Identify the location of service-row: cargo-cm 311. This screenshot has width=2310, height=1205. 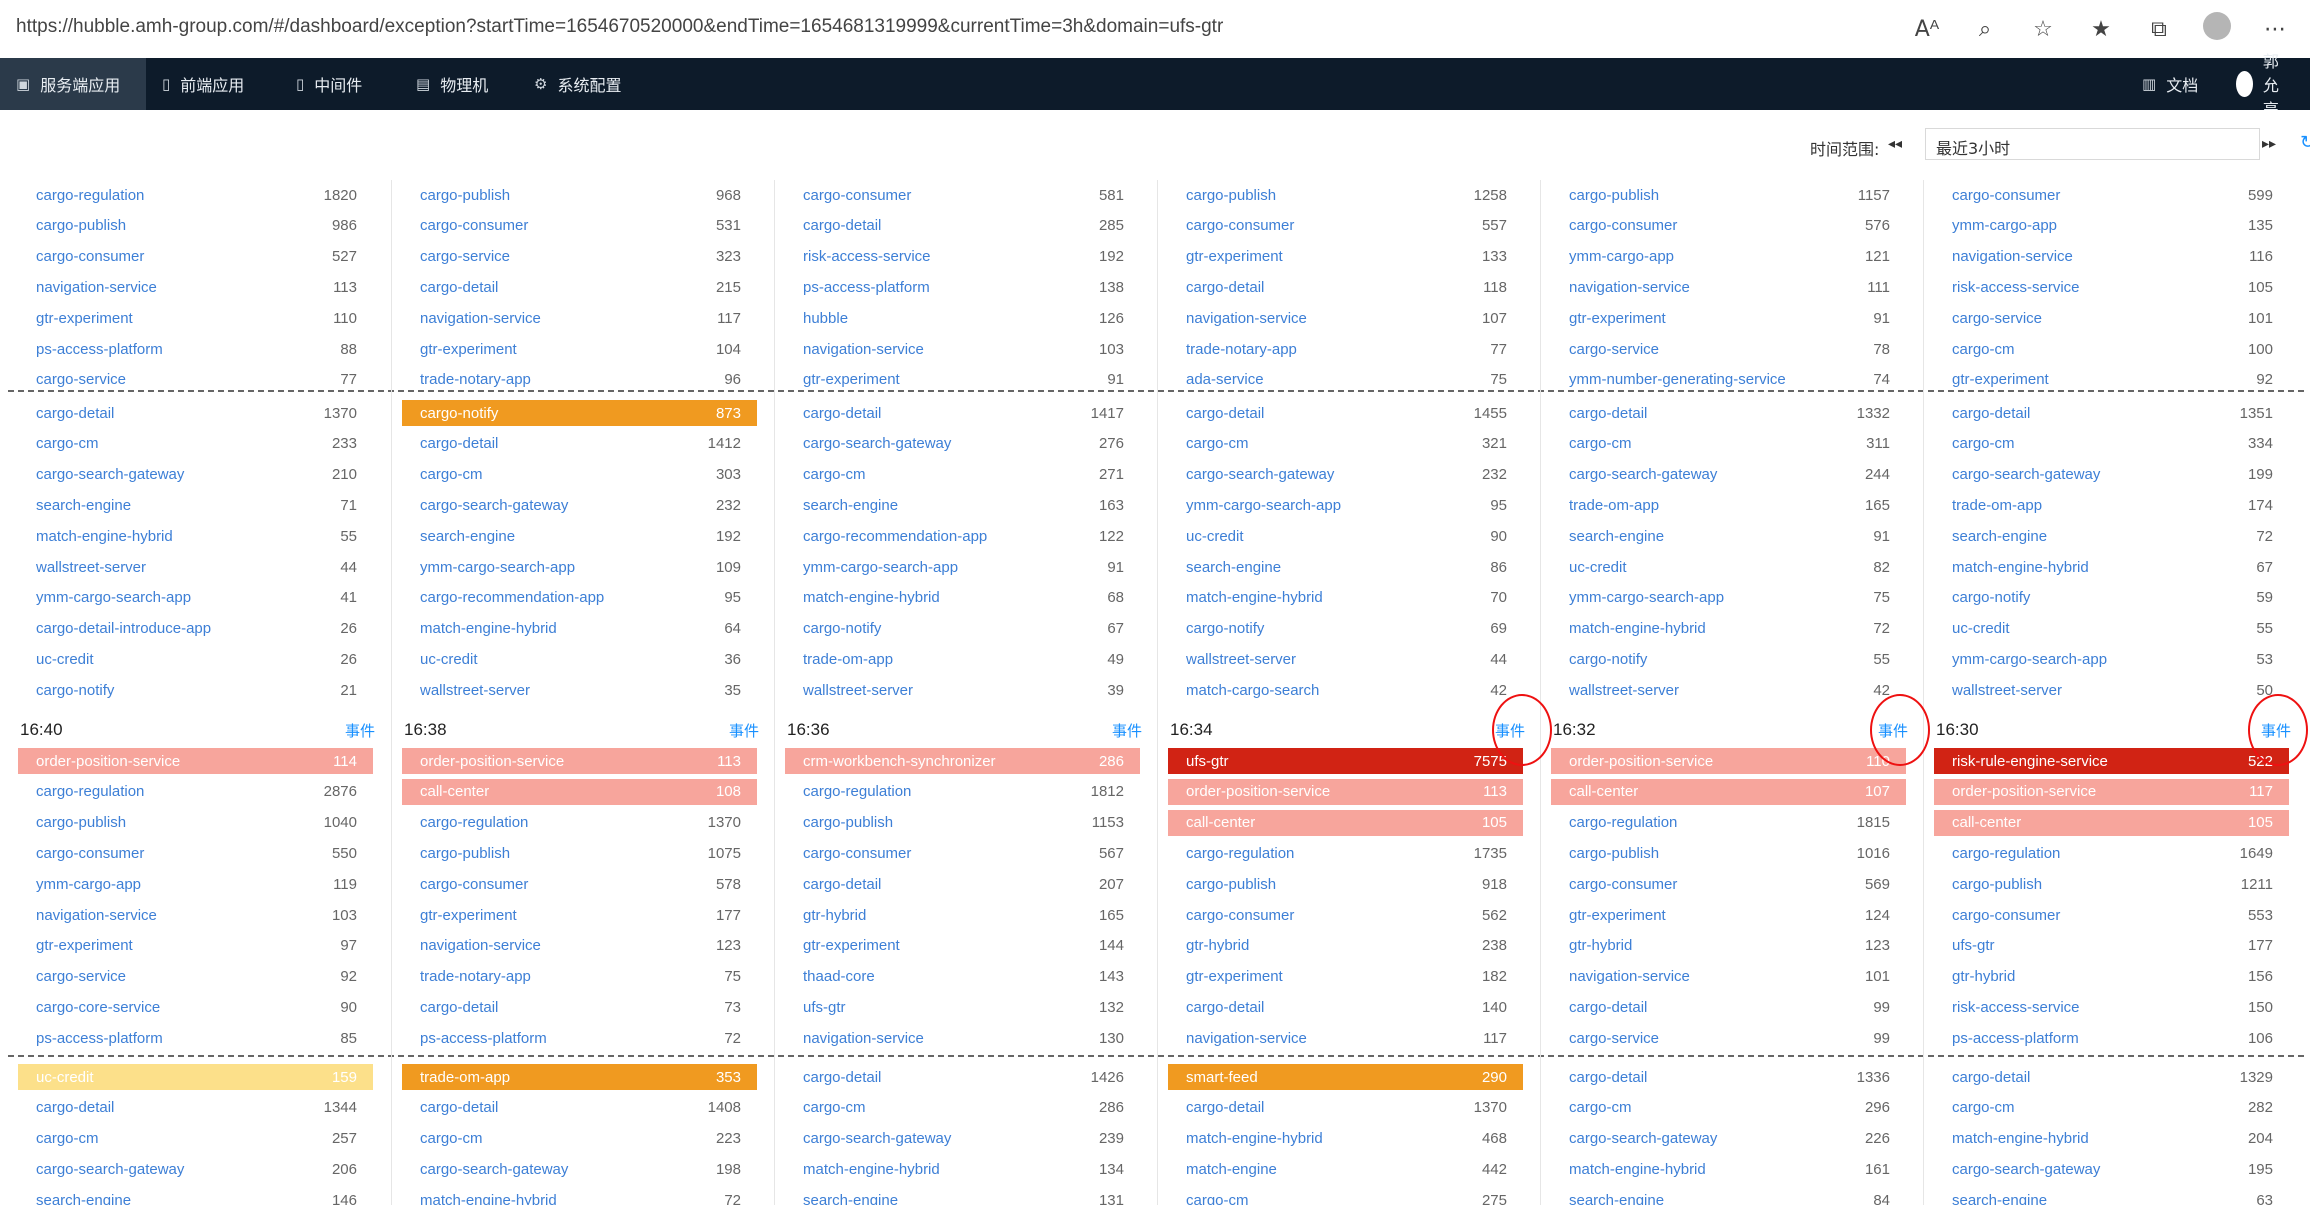
(1728, 444).